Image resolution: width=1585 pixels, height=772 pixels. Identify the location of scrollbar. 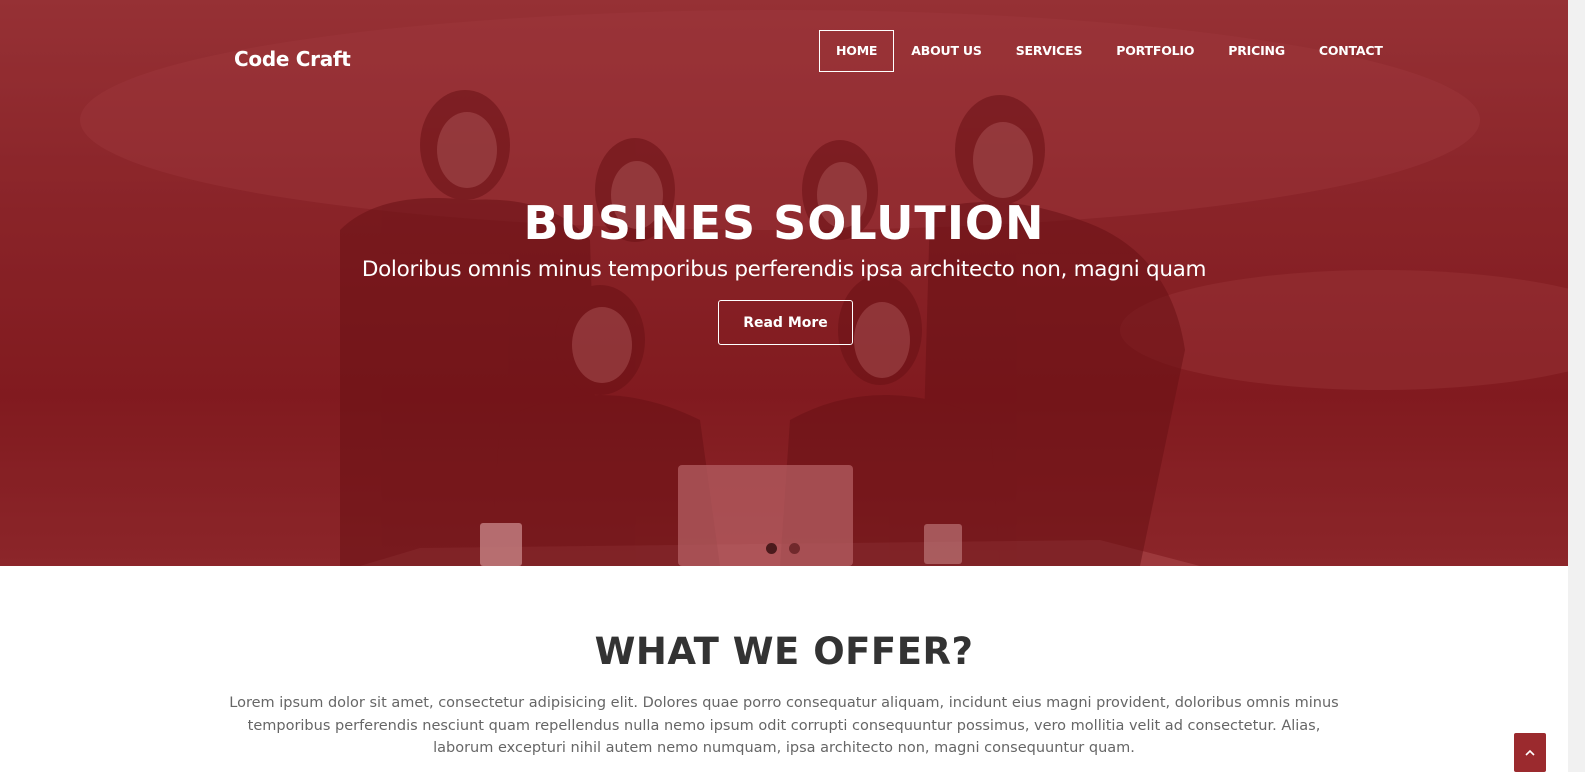
(1576, 386).